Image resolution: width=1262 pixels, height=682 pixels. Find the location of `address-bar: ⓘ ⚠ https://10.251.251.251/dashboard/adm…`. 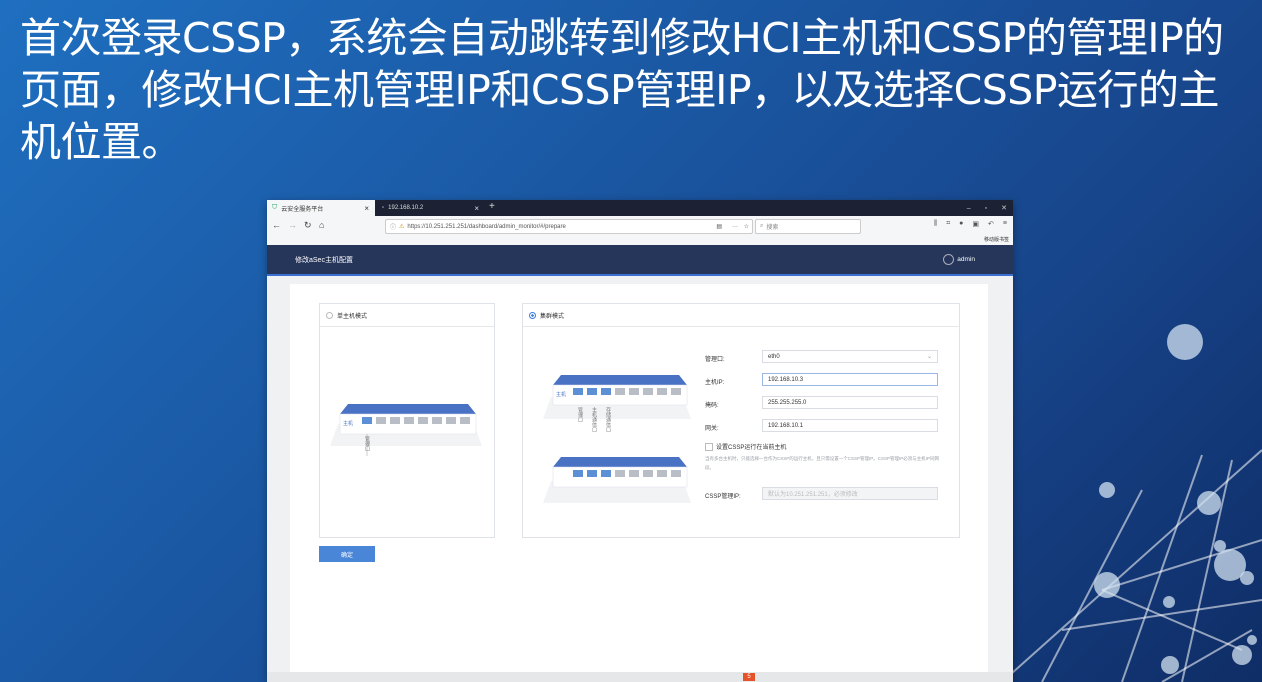

address-bar: ⓘ ⚠ https://10.251.251.251/dashboard/adm… is located at coordinates (569, 226).